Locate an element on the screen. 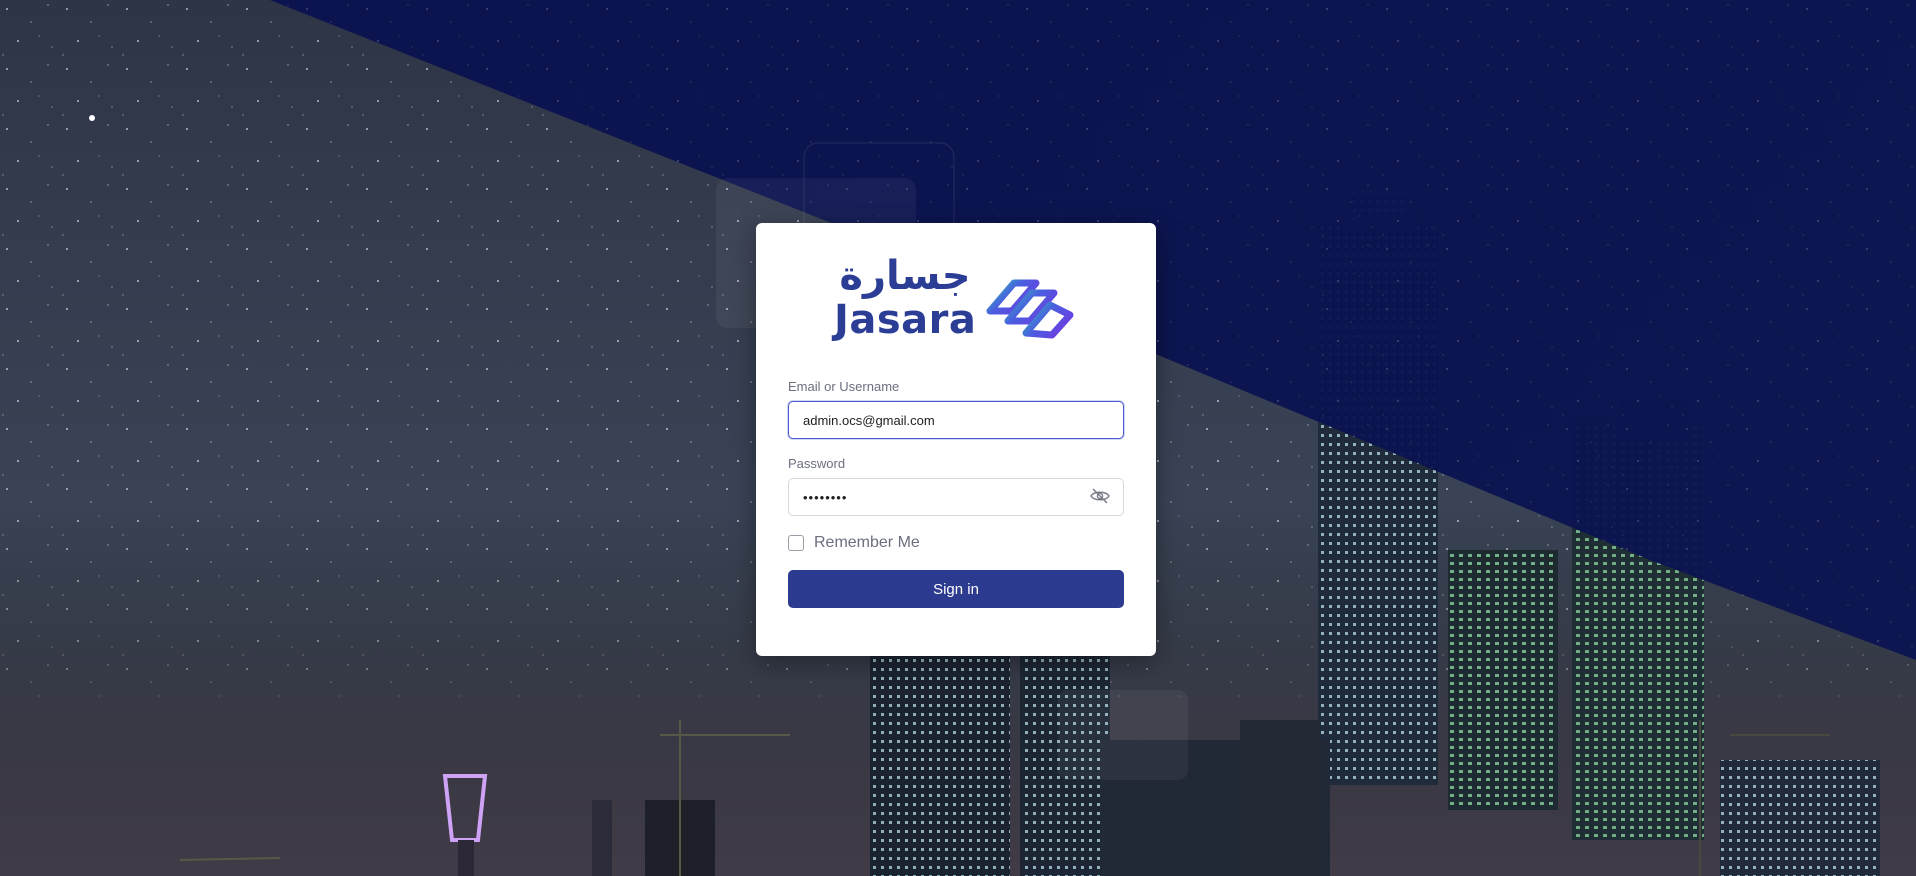  login-card: جسارة Jasara Email or Username Password is located at coordinates (956, 439).